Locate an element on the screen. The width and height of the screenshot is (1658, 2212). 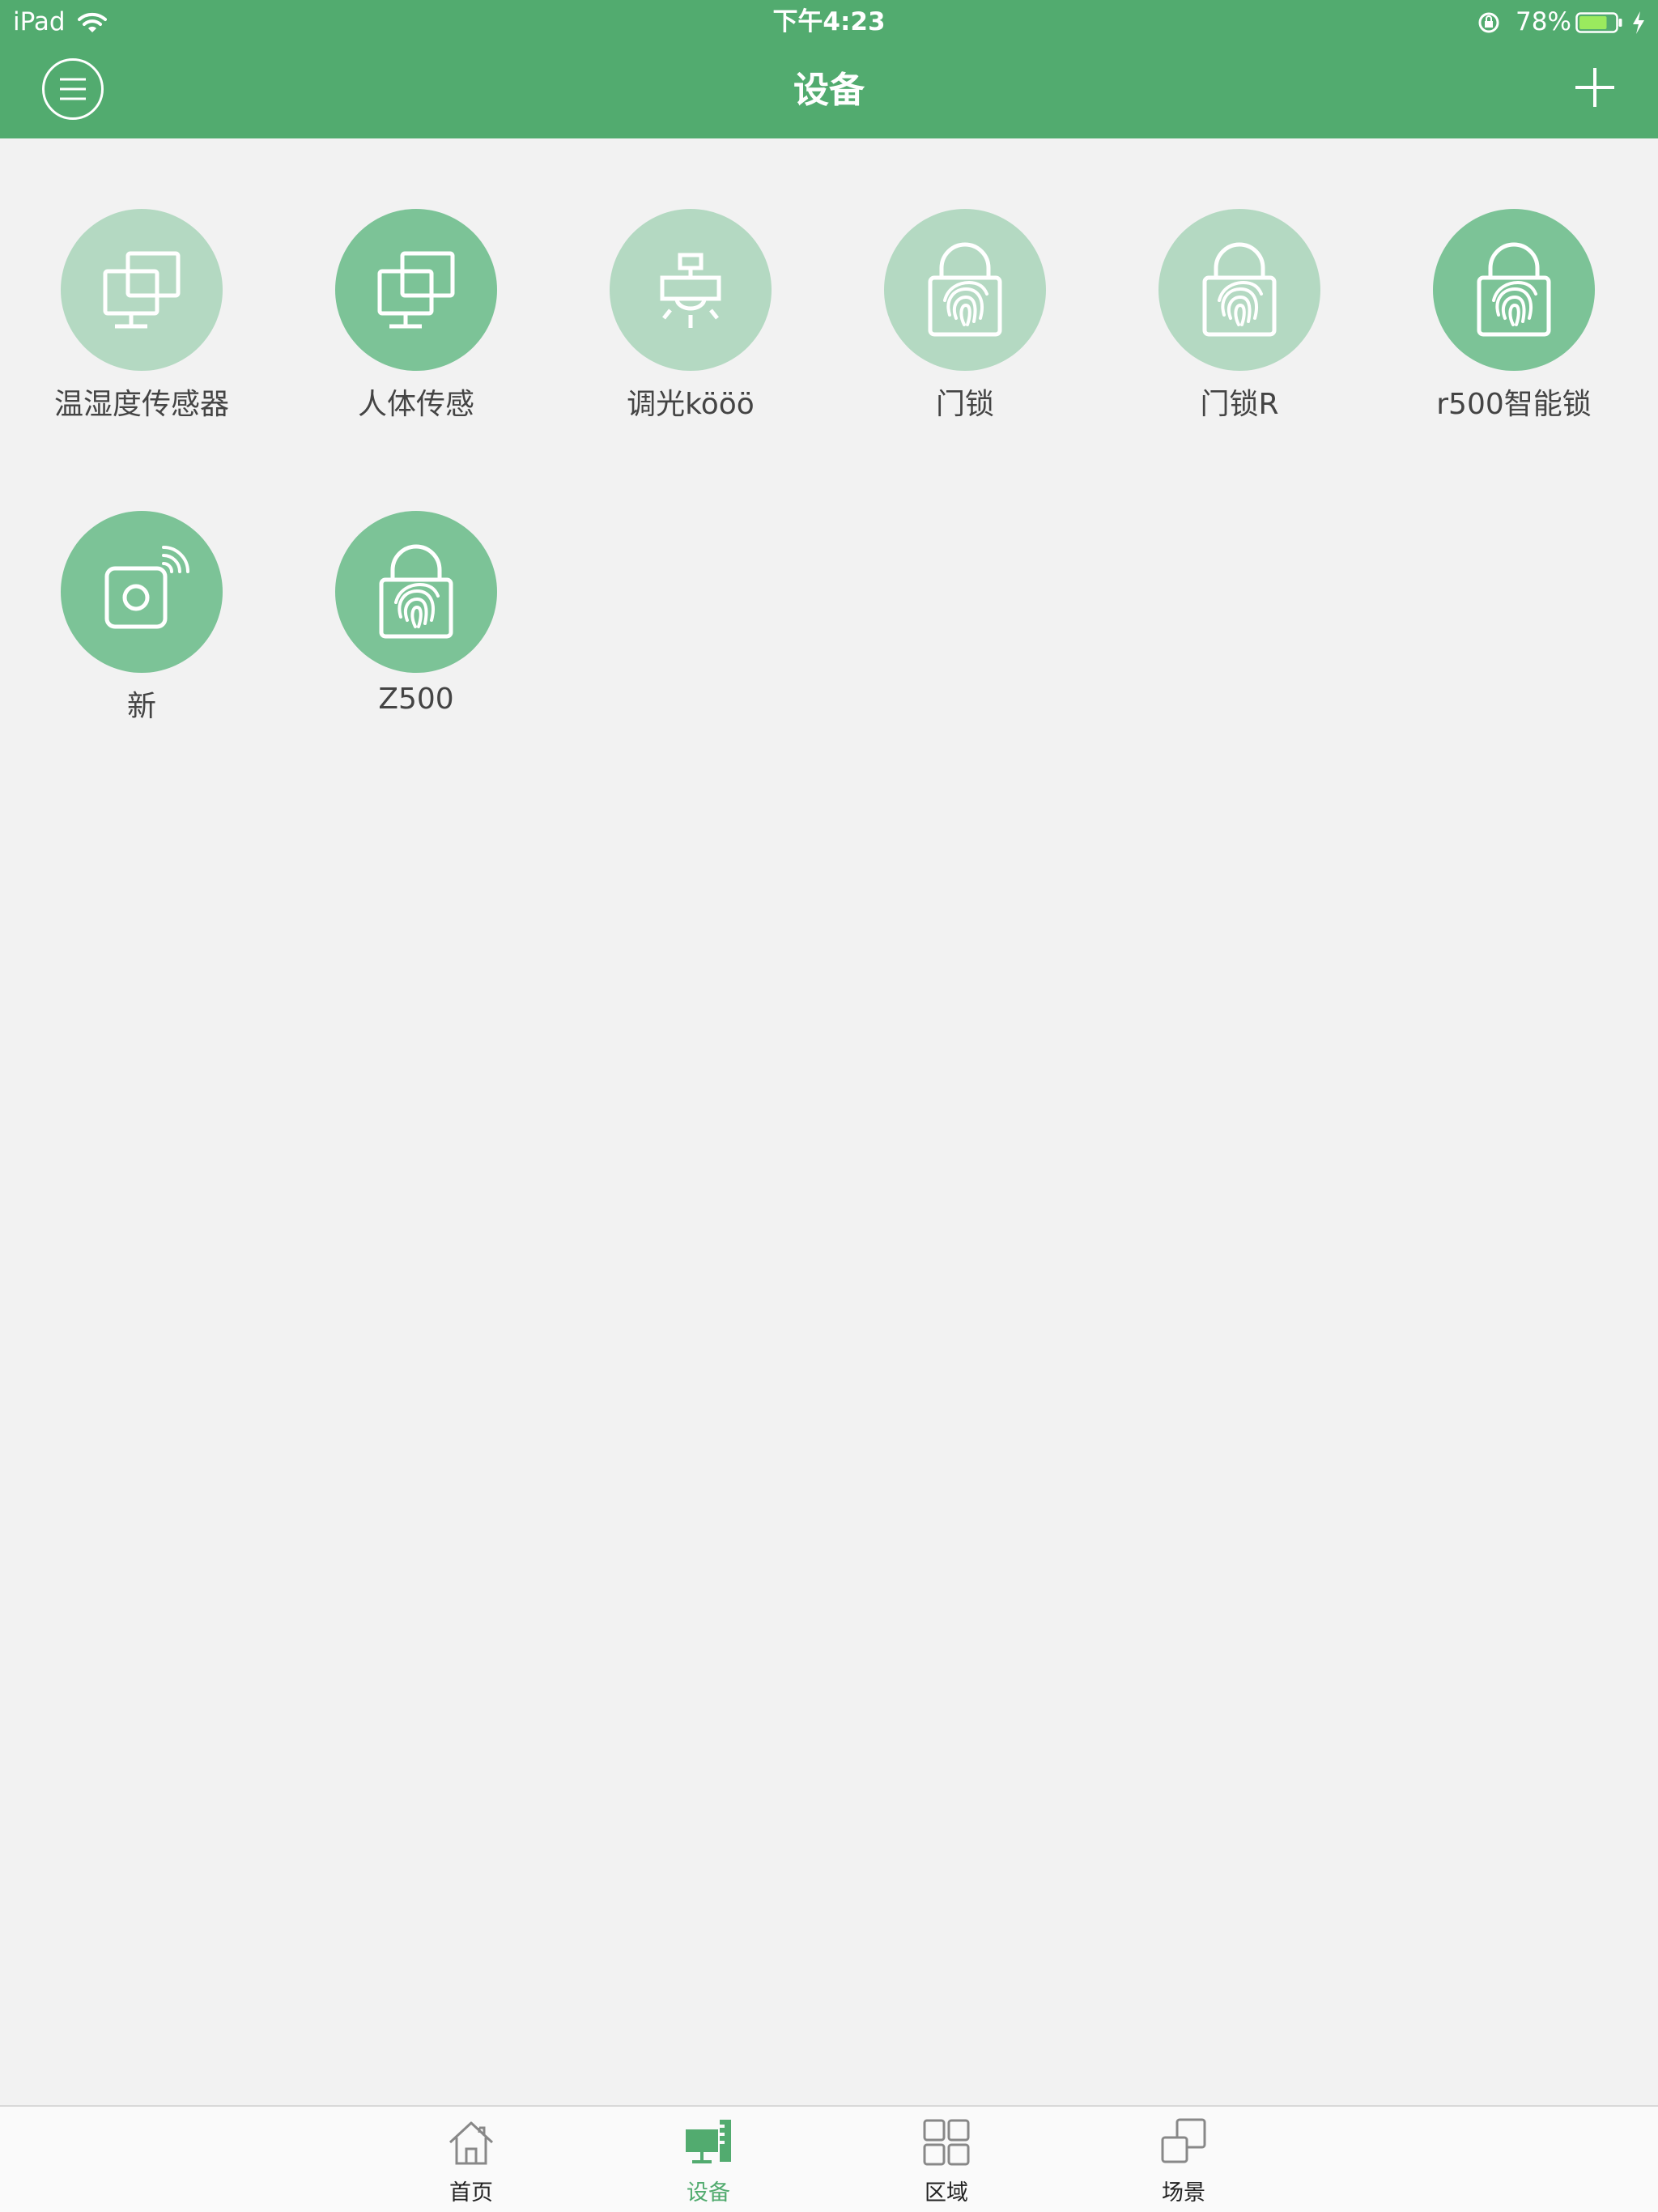
device-label: 人体传感 is located at coordinates (415, 405).